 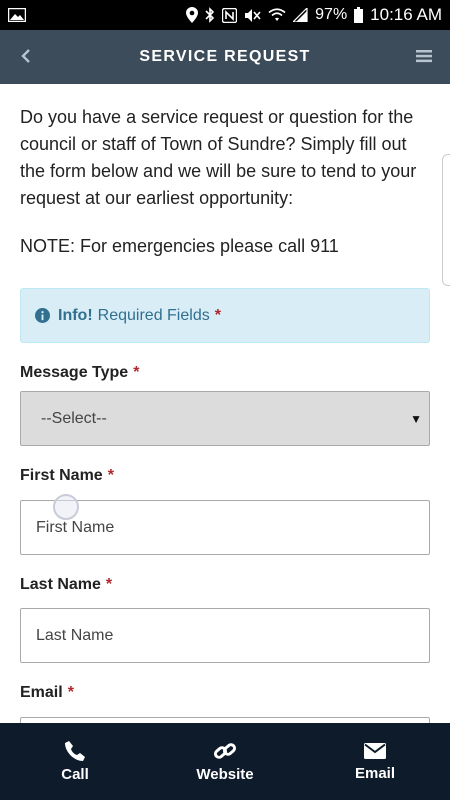 I want to click on page-title: SERVICE REQUEST, so click(x=225, y=56).